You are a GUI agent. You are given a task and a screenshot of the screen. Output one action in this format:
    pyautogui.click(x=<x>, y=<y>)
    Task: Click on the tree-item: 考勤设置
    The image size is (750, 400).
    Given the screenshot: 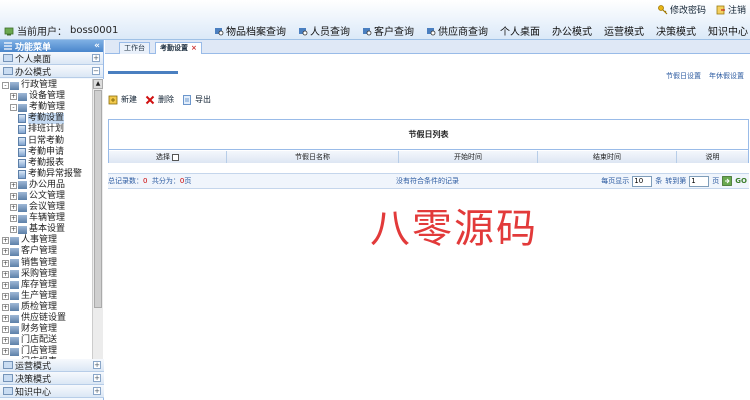 What is the action you would take?
    pyautogui.click(x=46, y=119)
    